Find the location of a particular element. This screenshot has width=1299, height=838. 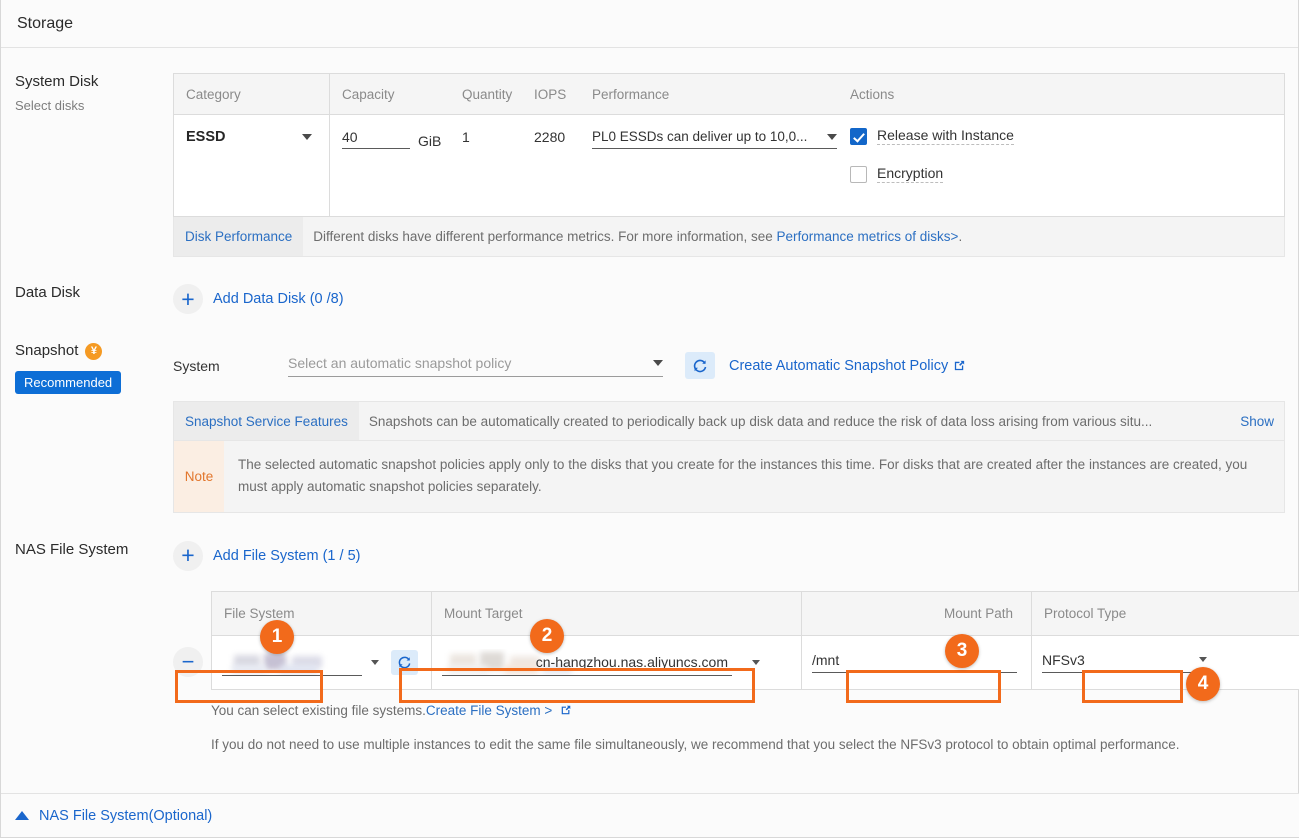

snapshot-policy-select: Select an automatic snapshot policy is located at coordinates (475, 366).